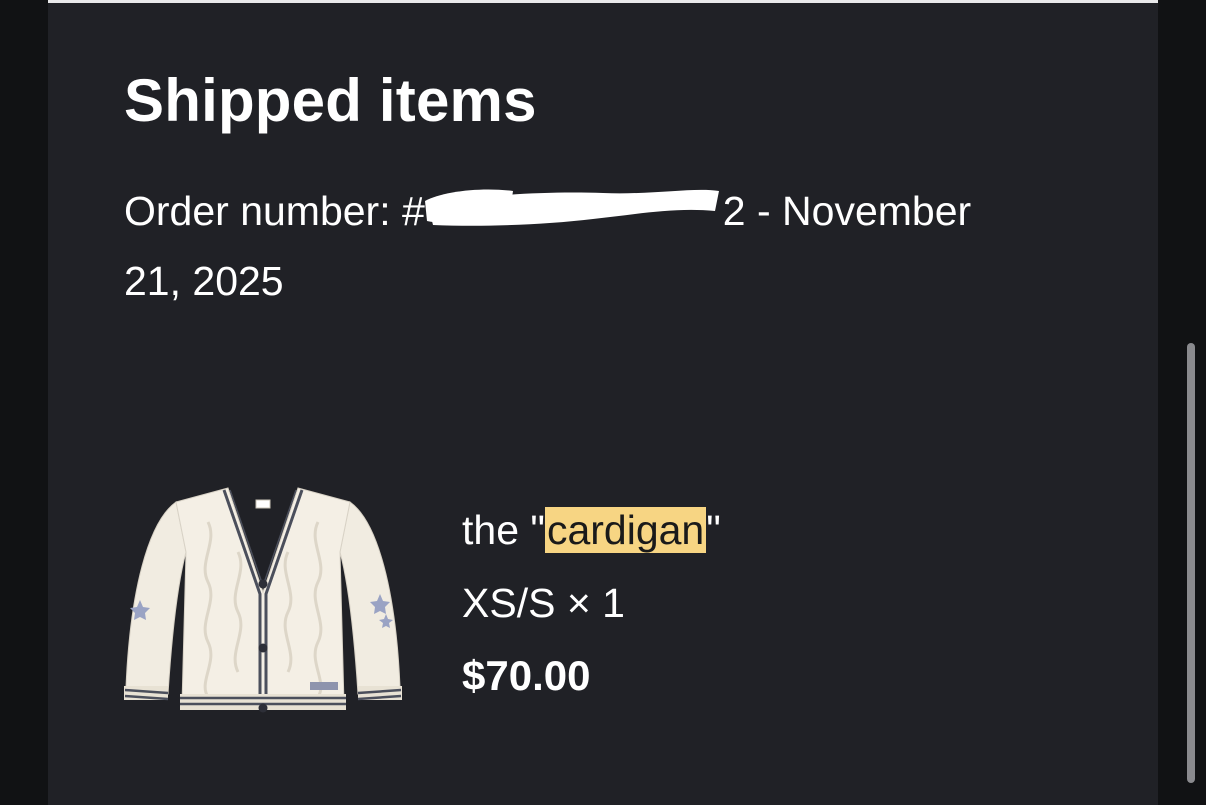 This screenshot has width=1206, height=805. What do you see at coordinates (509, 603) in the screenshot?
I see `variant-size: XS/S` at bounding box center [509, 603].